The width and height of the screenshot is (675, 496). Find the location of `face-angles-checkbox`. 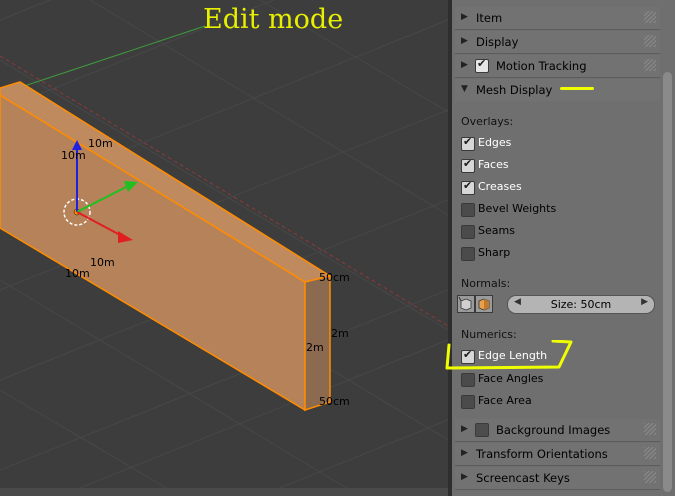

face-angles-checkbox is located at coordinates (468, 380).